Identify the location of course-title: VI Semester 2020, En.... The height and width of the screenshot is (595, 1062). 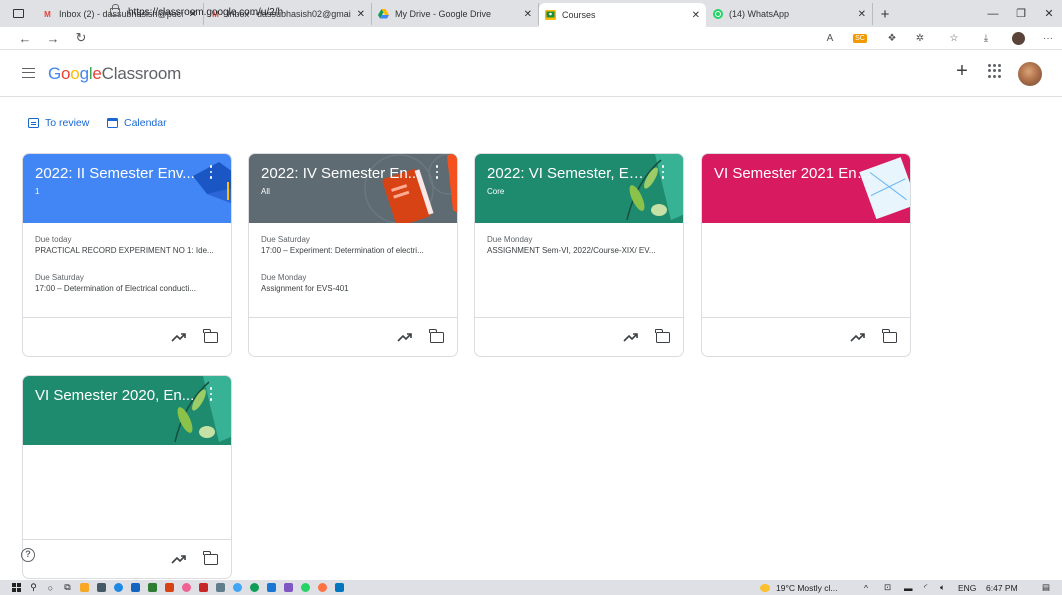
(115, 395).